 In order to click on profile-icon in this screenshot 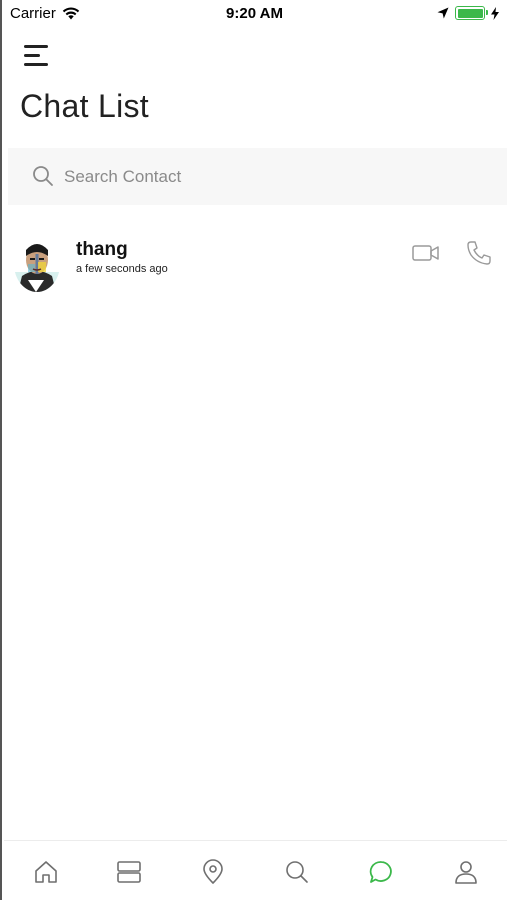, I will do `click(466, 872)`.